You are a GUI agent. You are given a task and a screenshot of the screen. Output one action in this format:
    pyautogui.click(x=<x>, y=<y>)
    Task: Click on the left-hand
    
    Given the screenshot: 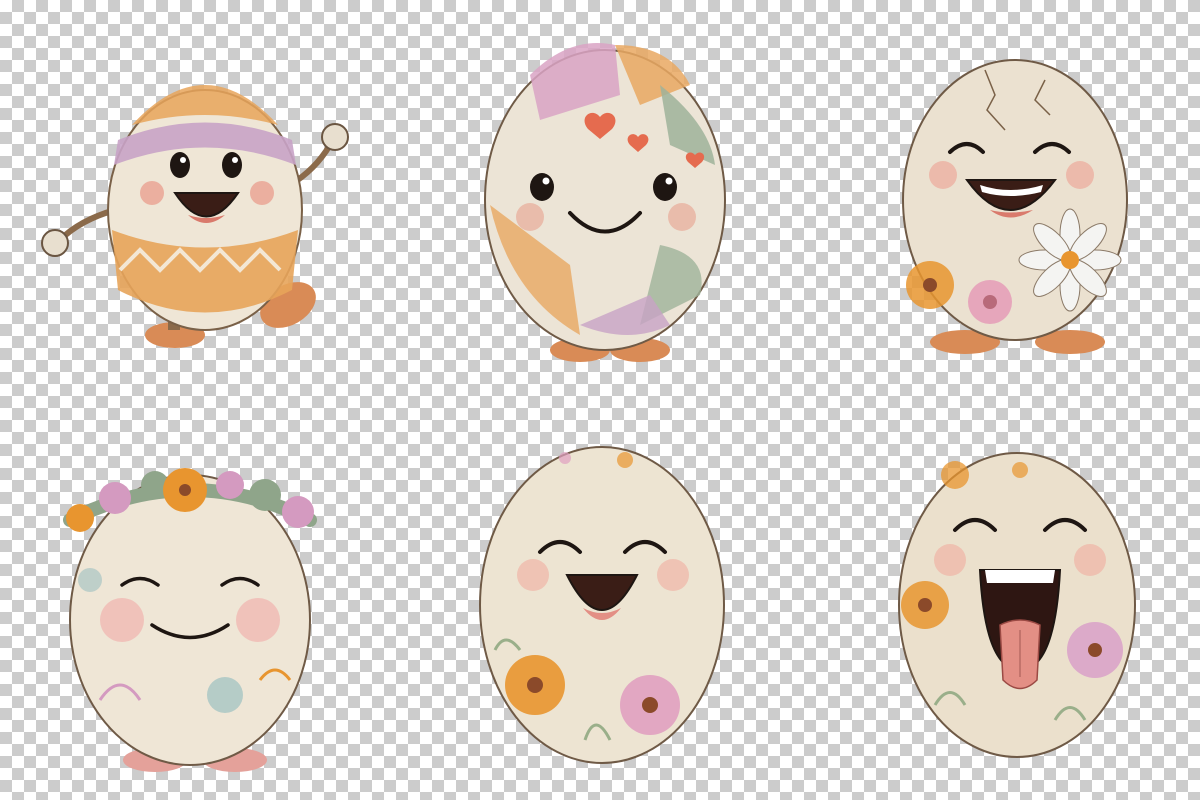 What is the action you would take?
    pyautogui.click(x=55, y=243)
    